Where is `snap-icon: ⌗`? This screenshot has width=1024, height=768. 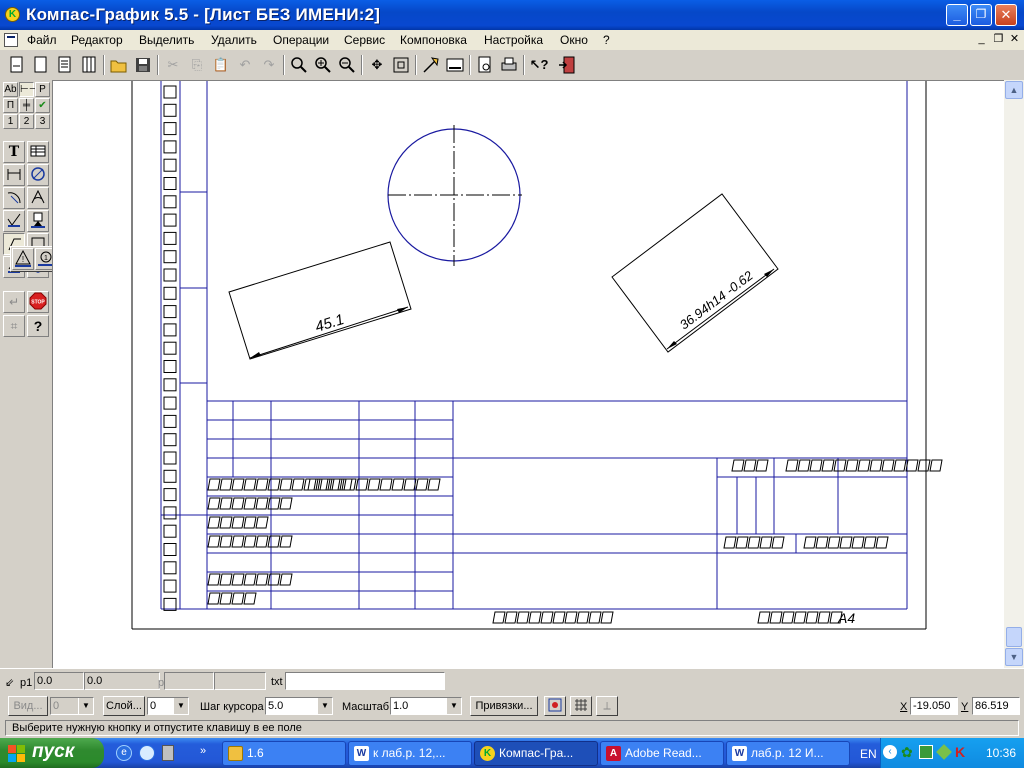
snap-icon: ⌗ is located at coordinates (14, 326).